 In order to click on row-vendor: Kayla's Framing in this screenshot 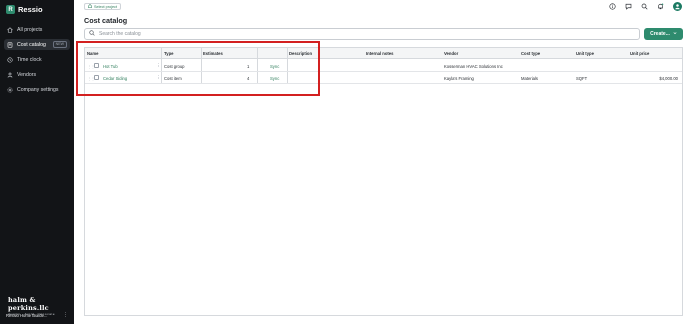, I will do `click(459, 78)`.